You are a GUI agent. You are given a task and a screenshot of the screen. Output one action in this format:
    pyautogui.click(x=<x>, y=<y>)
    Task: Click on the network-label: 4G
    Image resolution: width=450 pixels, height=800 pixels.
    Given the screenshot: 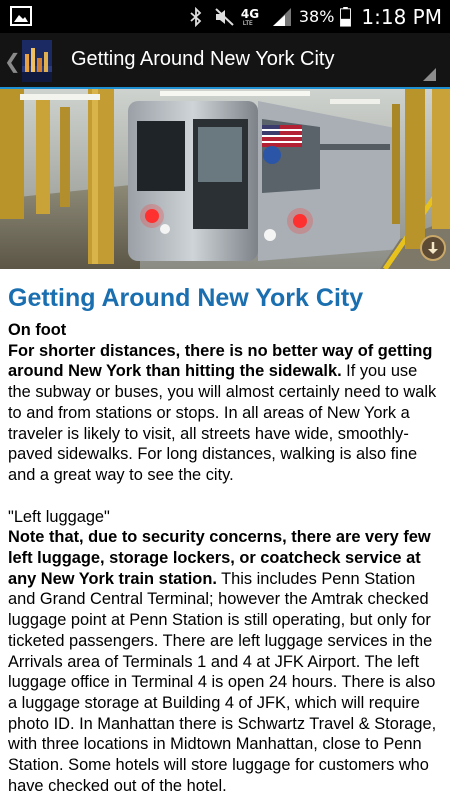 What is the action you would take?
    pyautogui.click(x=250, y=13)
    